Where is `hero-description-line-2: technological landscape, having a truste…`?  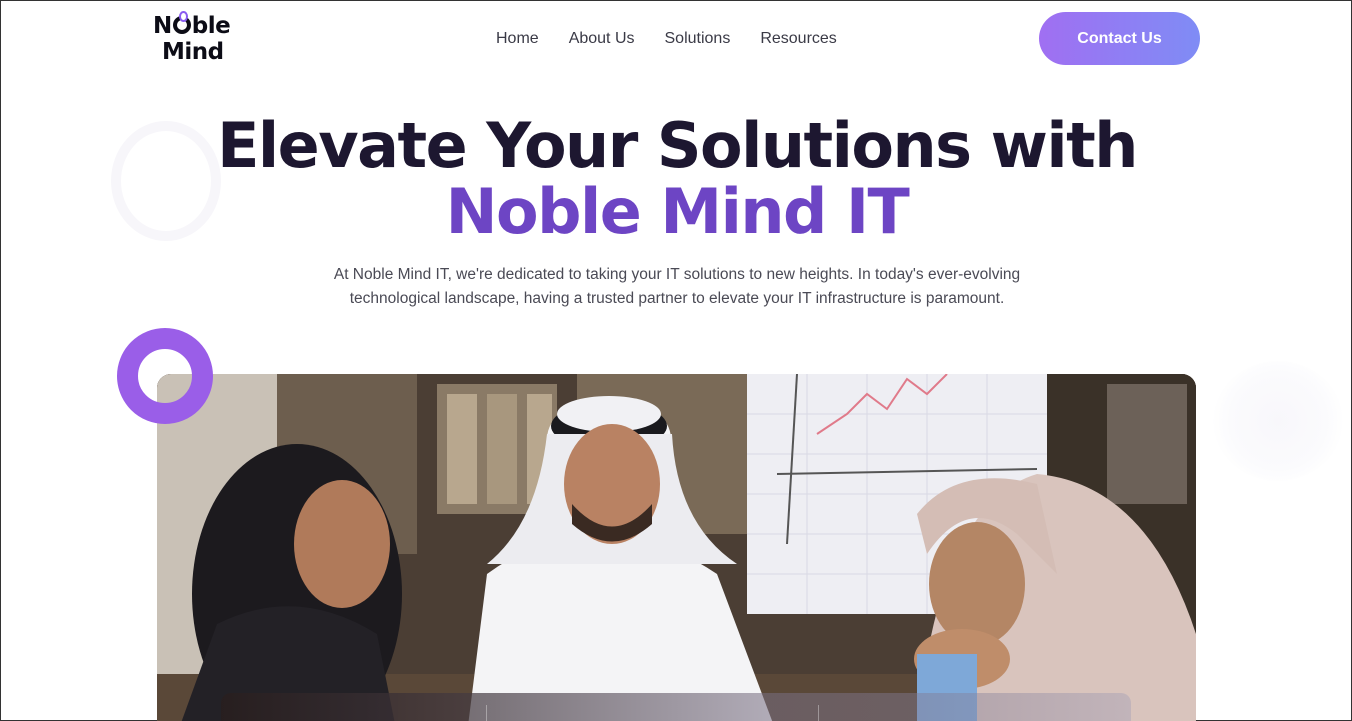 hero-description-line-2: technological landscape, having a truste… is located at coordinates (677, 298).